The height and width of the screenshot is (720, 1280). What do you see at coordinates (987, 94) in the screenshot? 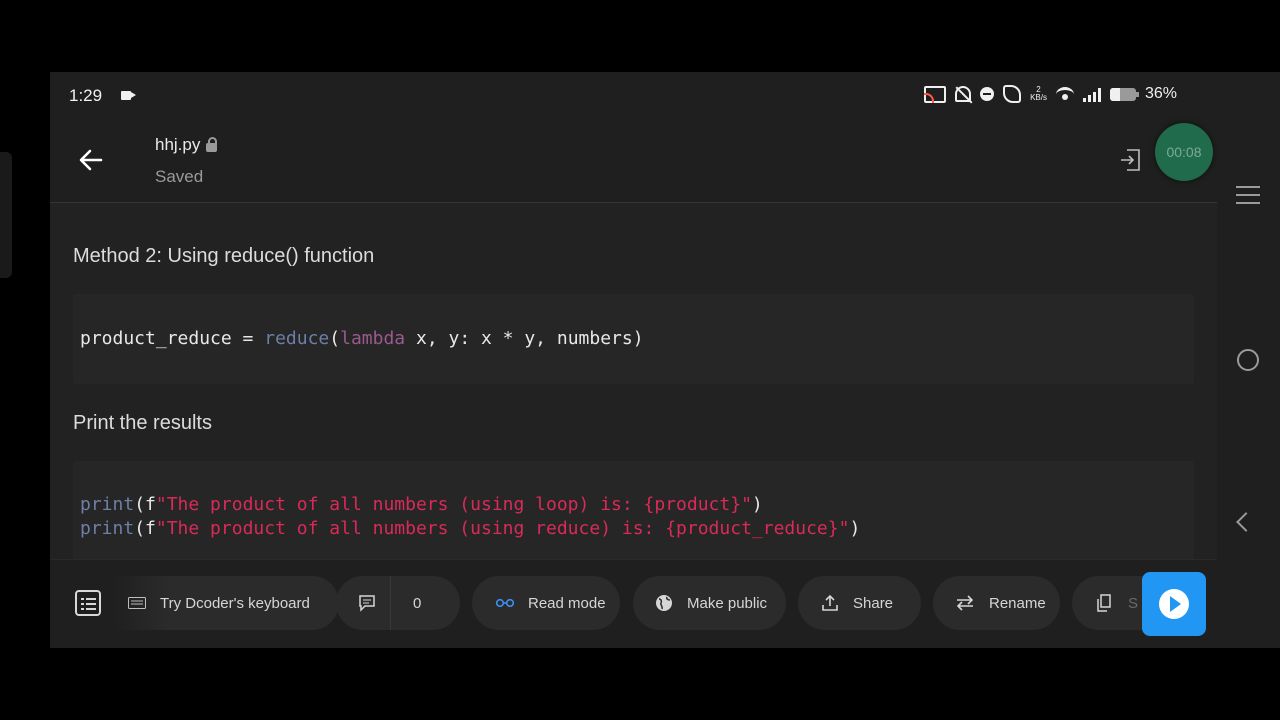
I see `do-not-disturb-icon` at bounding box center [987, 94].